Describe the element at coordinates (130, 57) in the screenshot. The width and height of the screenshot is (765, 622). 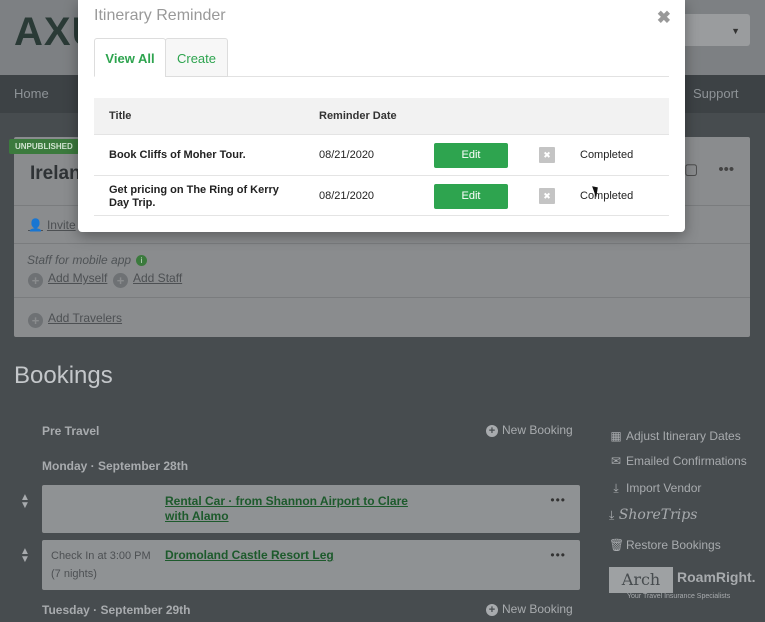
I see `tab-view-all: View All` at that location.